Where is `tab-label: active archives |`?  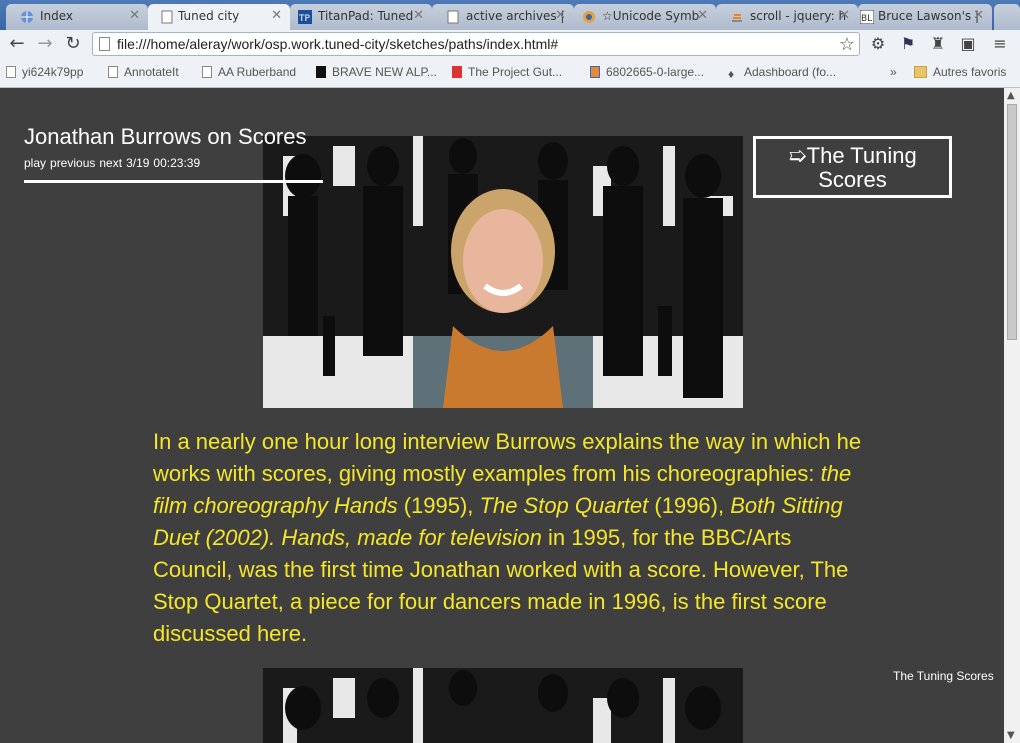 tab-label: active archives | is located at coordinates (515, 16).